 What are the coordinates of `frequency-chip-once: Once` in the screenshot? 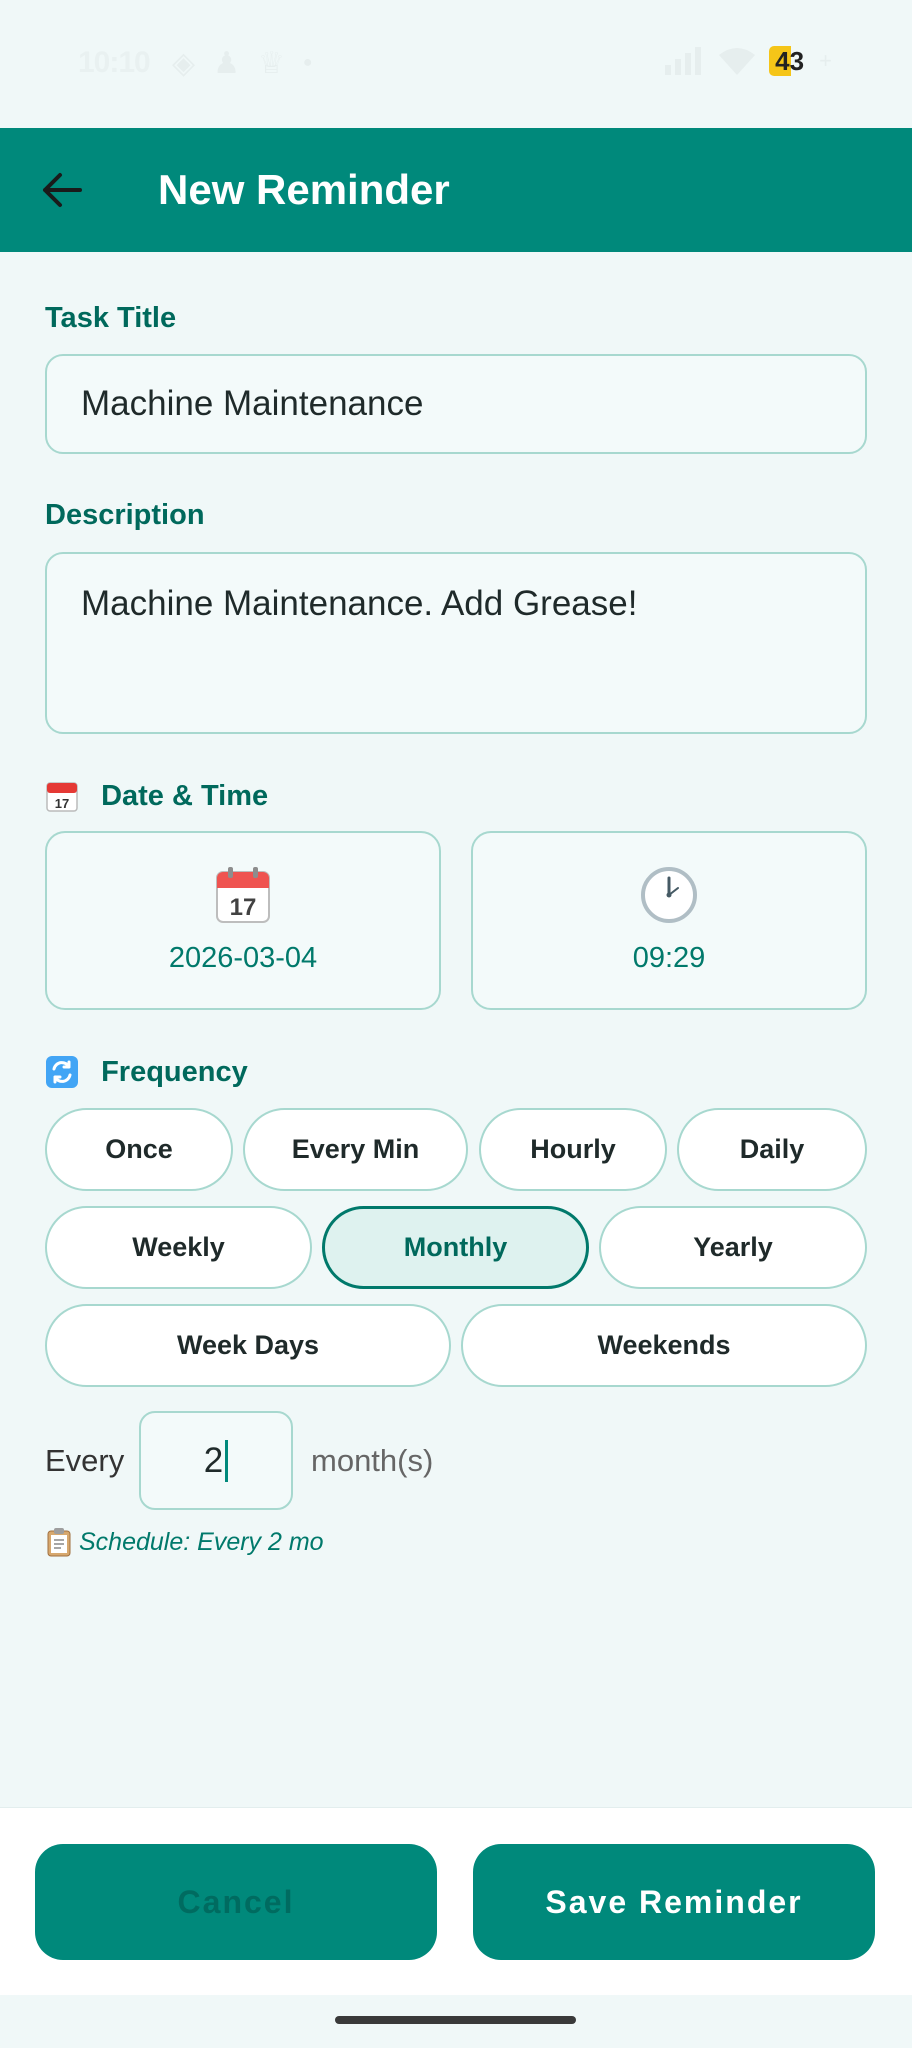 It's located at (139, 1149).